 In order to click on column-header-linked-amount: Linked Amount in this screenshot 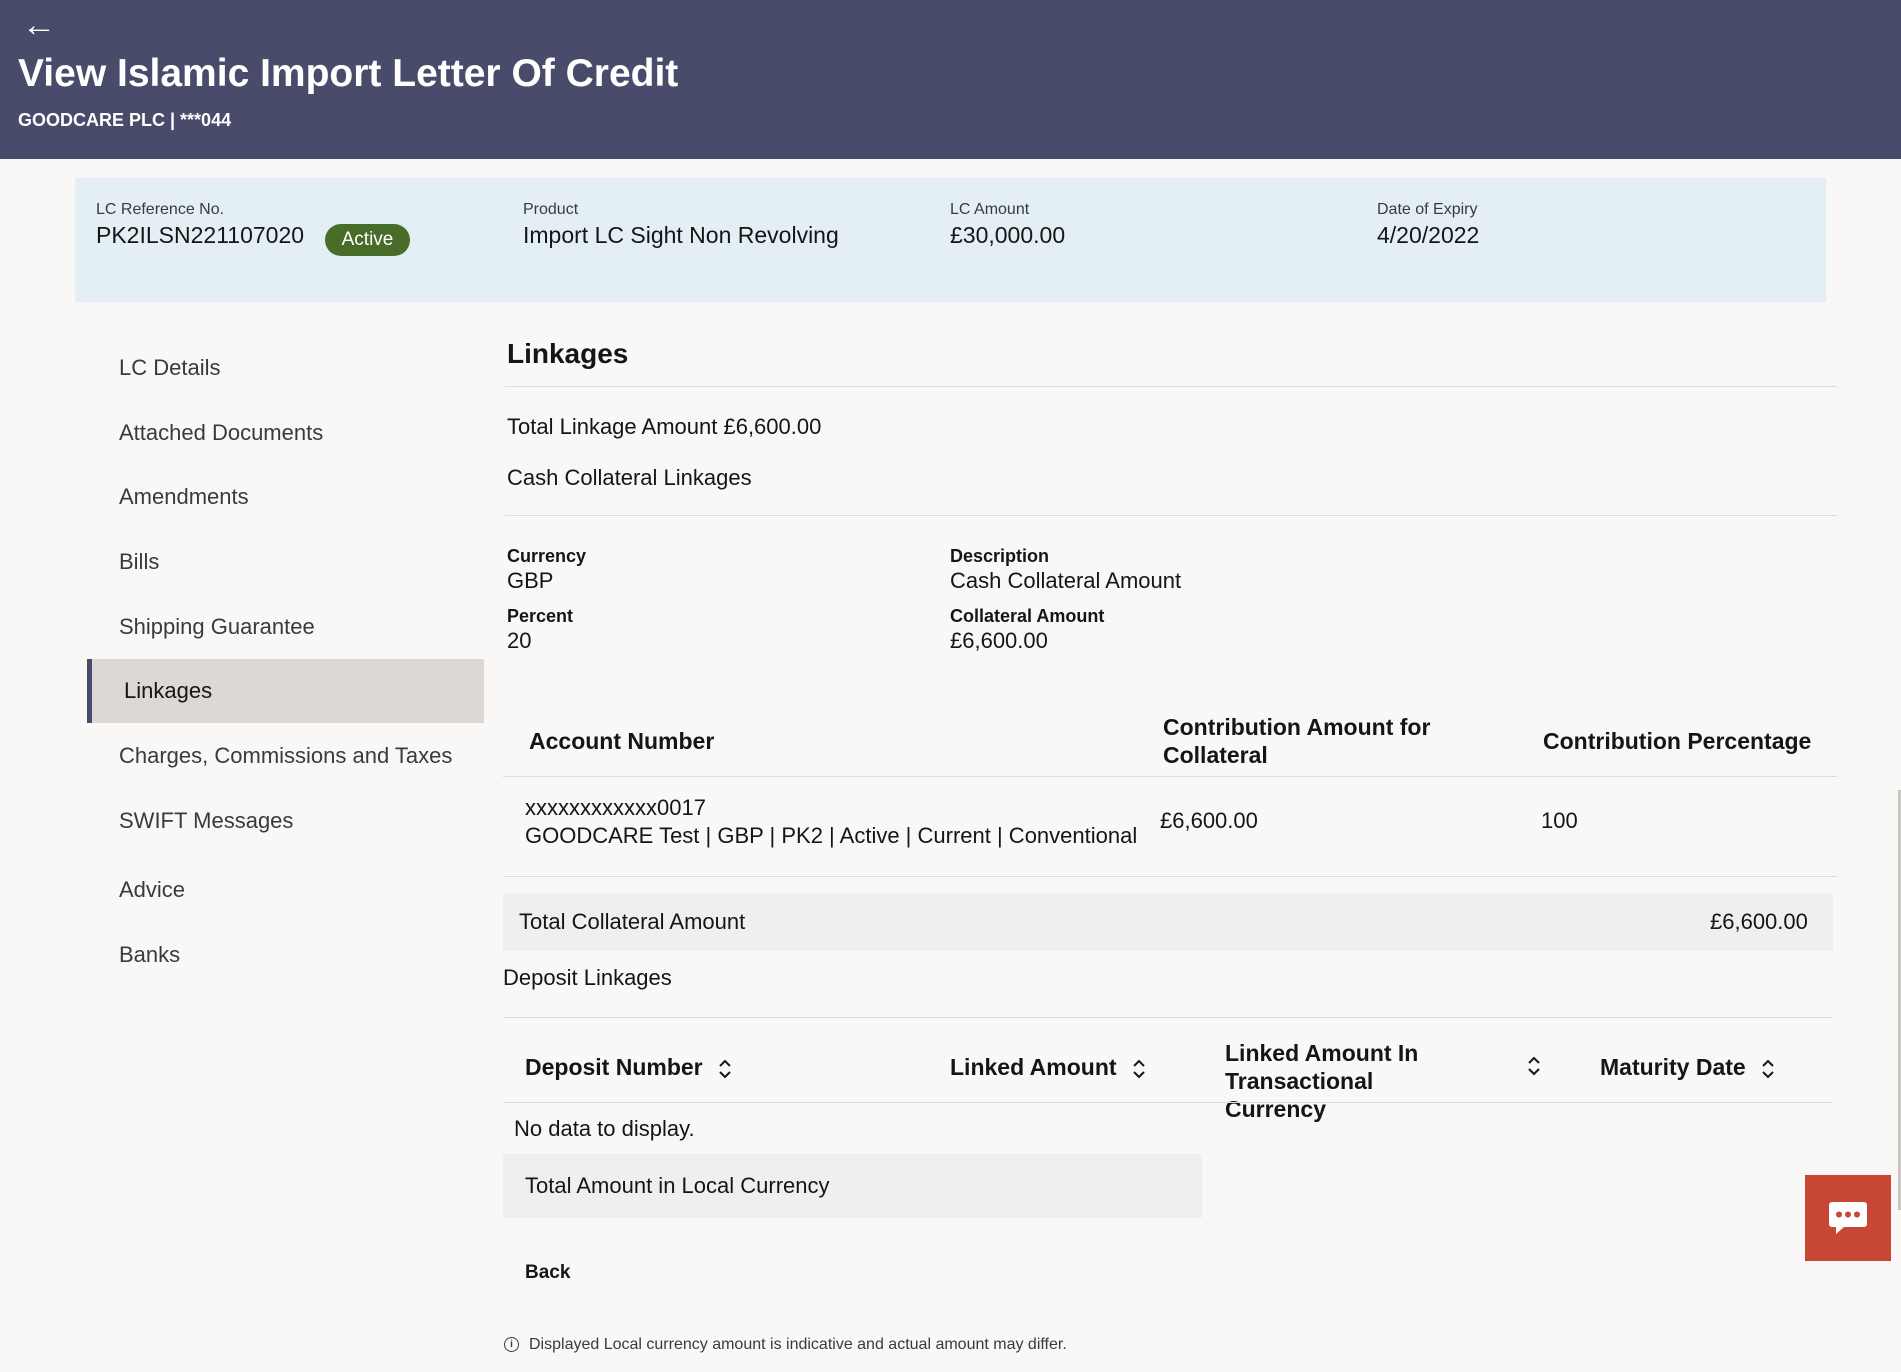, I will do `click(1048, 1067)`.